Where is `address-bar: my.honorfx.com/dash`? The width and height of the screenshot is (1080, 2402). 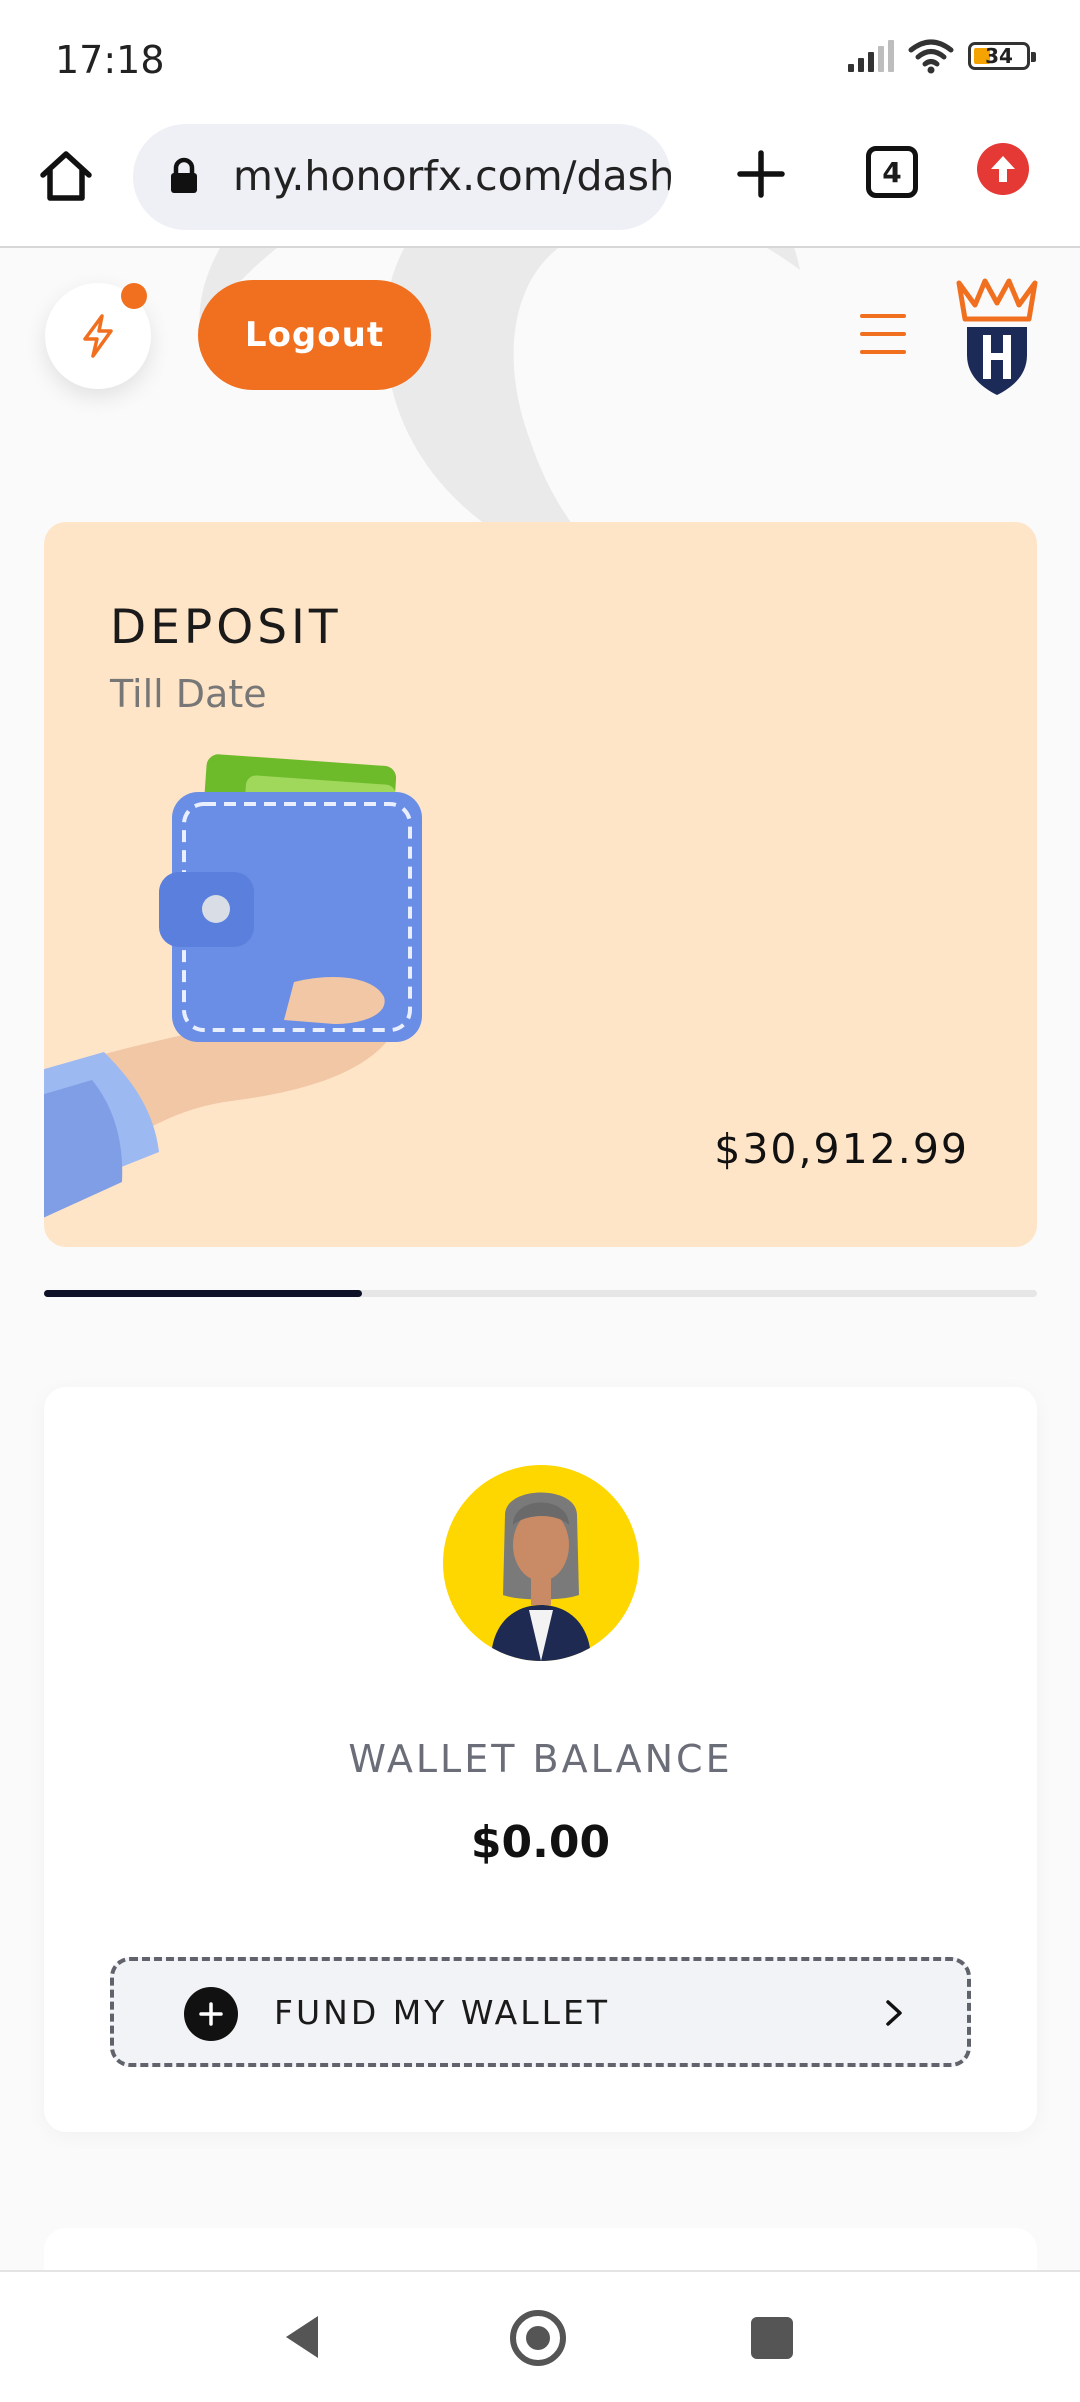 address-bar: my.honorfx.com/dash is located at coordinates (402, 177).